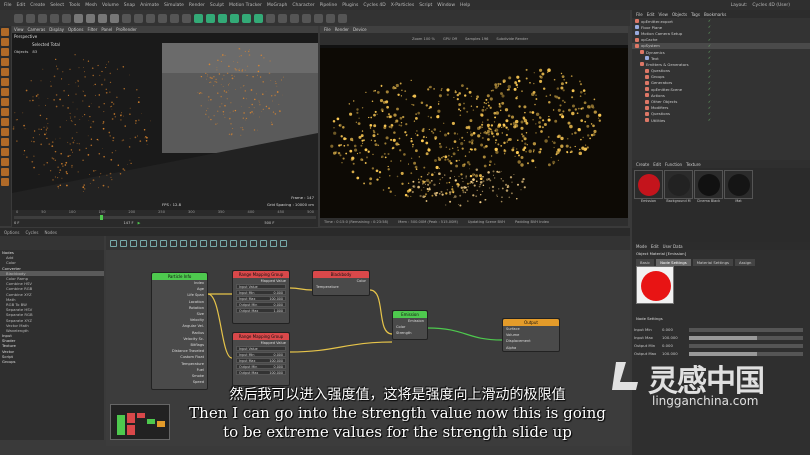 The height and width of the screenshot is (455, 810). I want to click on menu-item: Snap, so click(129, 5).